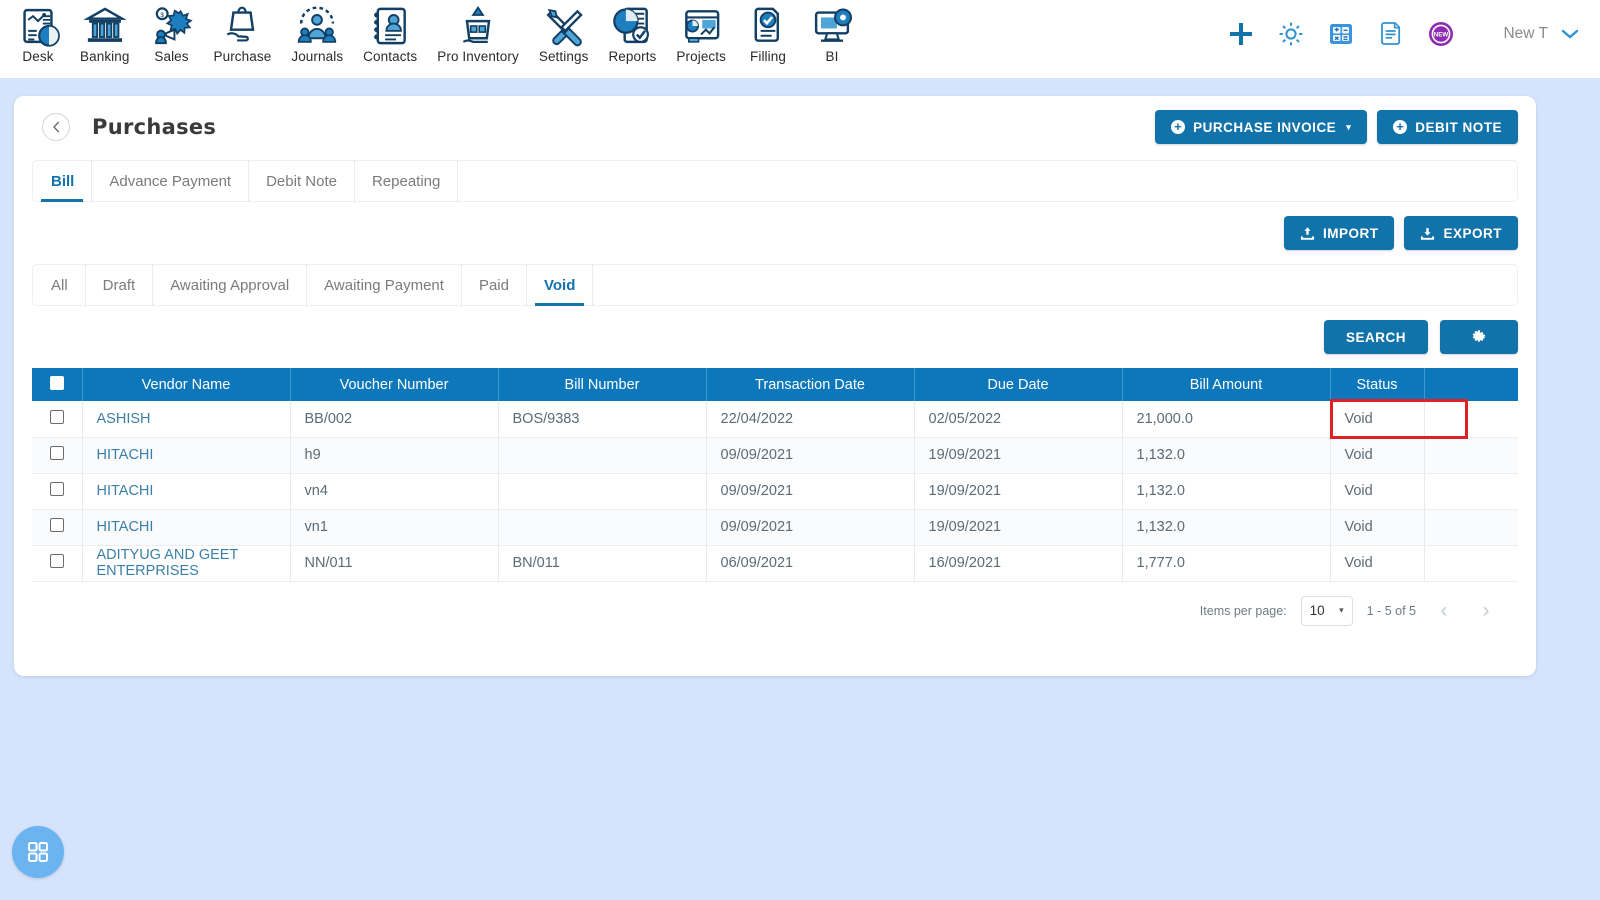 The width and height of the screenshot is (1600, 900). I want to click on nav-item-reports: Reports, so click(632, 32).